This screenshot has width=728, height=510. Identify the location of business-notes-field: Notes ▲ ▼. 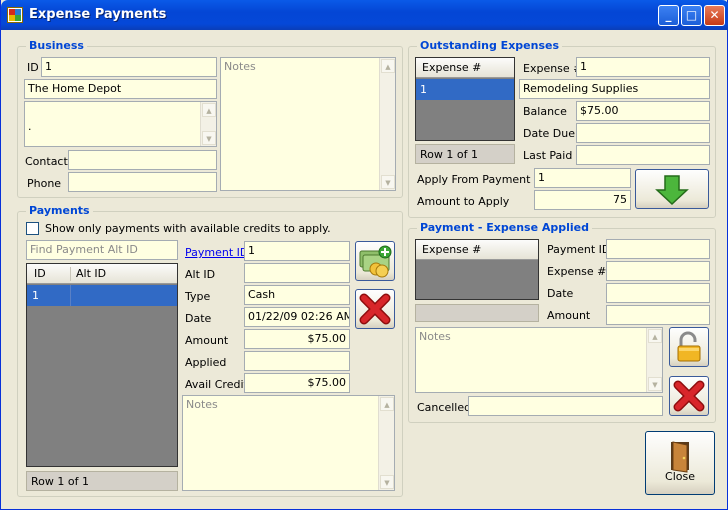
(308, 124).